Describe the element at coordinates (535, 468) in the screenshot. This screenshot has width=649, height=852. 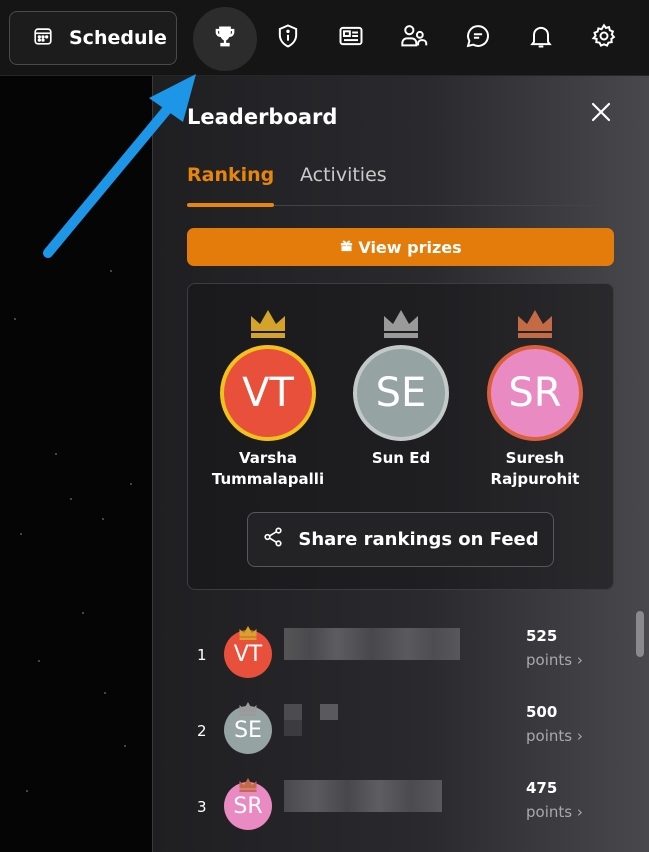
I see `winner-name: Suresh Rajpurohit` at that location.